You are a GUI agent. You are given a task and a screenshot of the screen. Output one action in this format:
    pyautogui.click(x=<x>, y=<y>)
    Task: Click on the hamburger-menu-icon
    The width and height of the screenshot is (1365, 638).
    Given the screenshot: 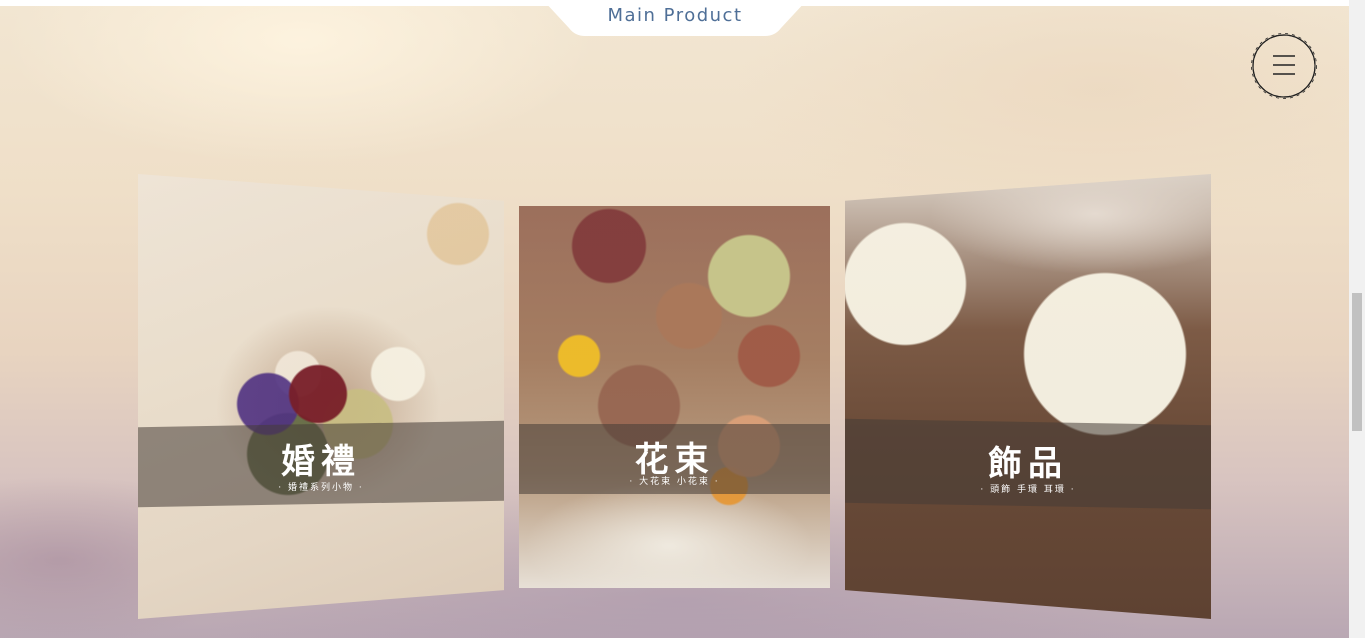 What is the action you would take?
    pyautogui.click(x=1284, y=66)
    